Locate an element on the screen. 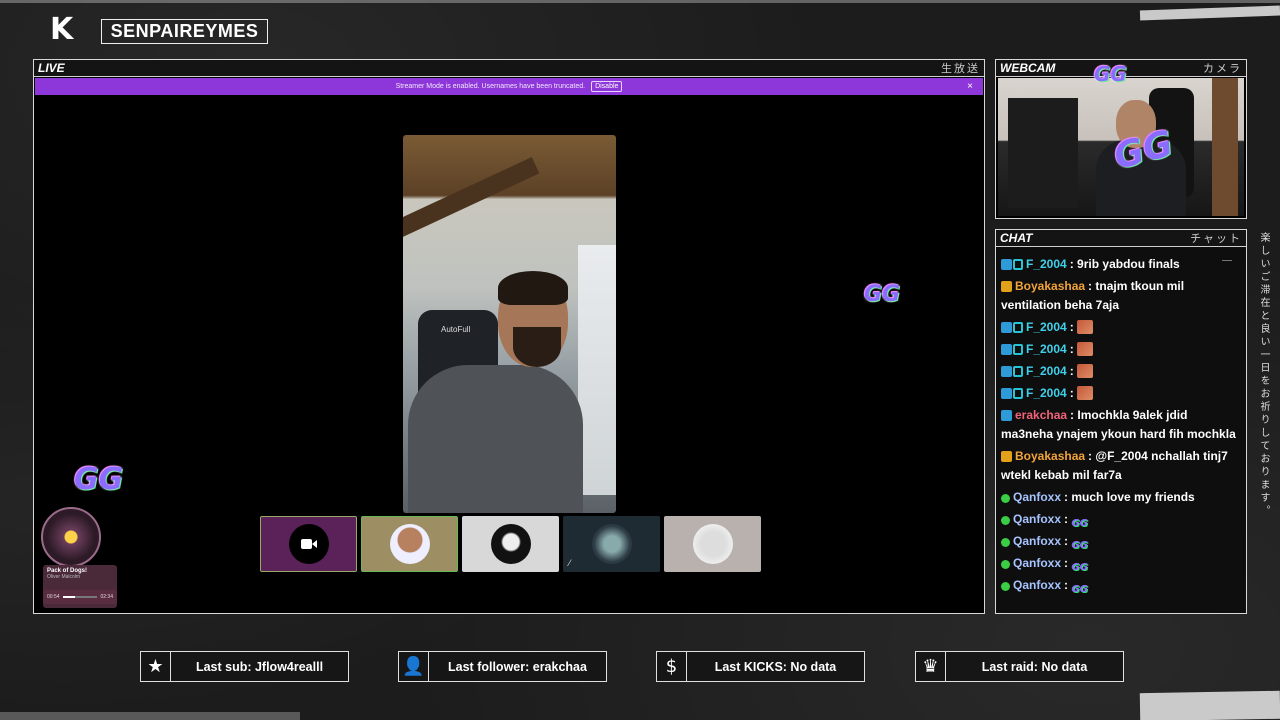 The height and width of the screenshot is (720, 1280). chat-message: F_2004: 9rib yabdou finals is located at coordinates (1121, 264).